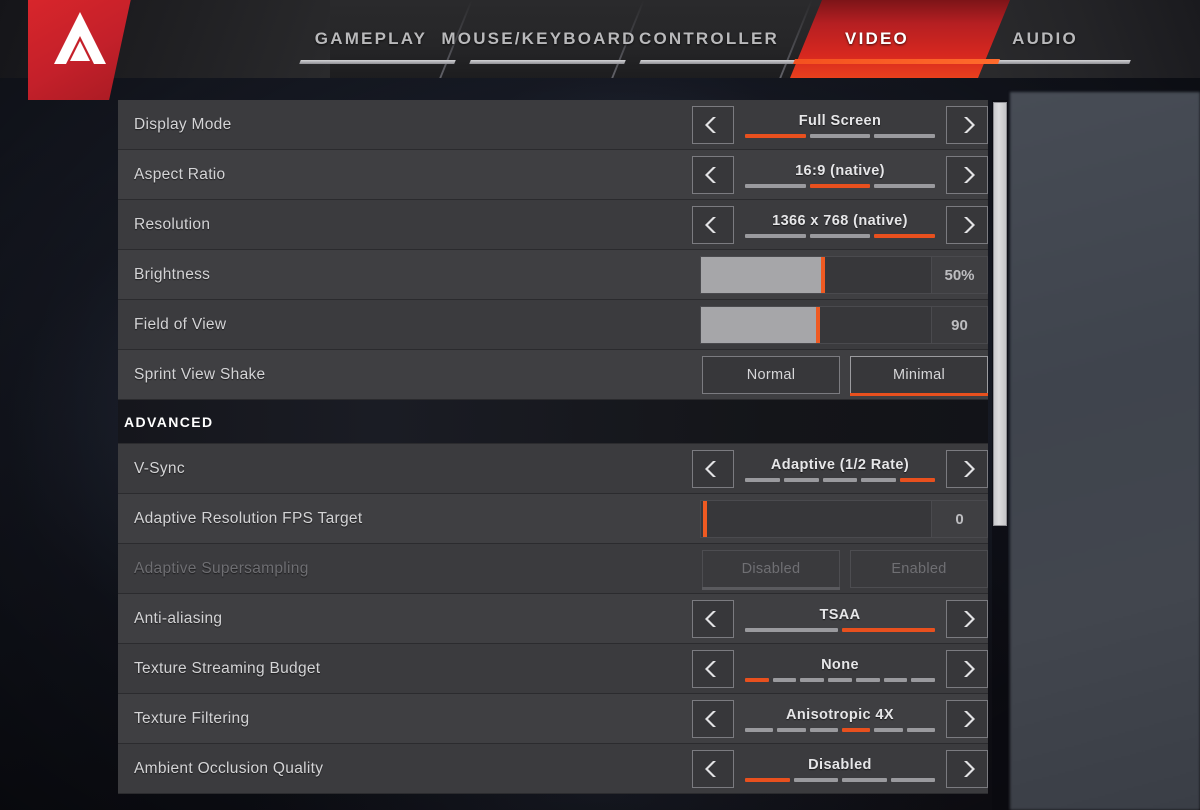 Image resolution: width=1200 pixels, height=810 pixels. I want to click on setting-row-texture-filtering: Texture Filtering Anisotropic 4X, so click(553, 719).